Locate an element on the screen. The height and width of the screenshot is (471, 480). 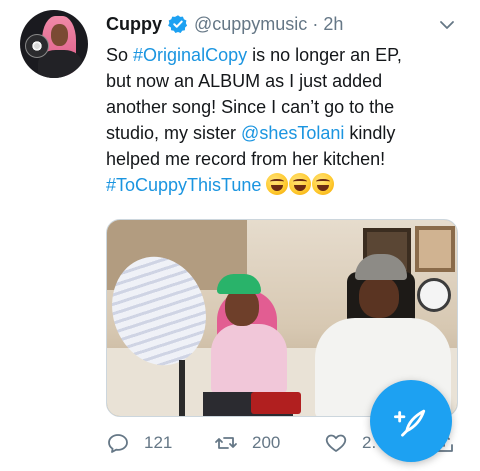
grin-sweat-emoji-icon is located at coordinates (300, 184).